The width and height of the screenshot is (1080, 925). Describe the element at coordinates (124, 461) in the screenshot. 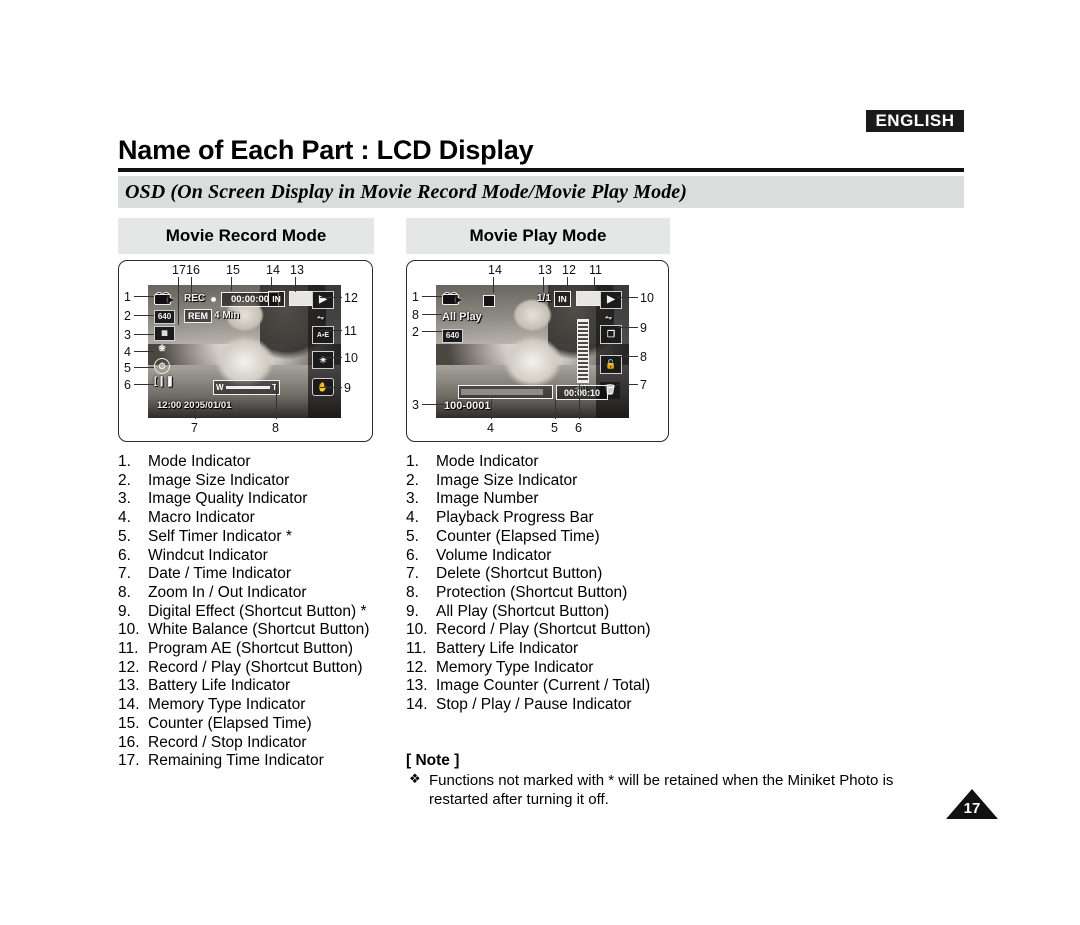

I see `legend-item-index: 1.` at that location.